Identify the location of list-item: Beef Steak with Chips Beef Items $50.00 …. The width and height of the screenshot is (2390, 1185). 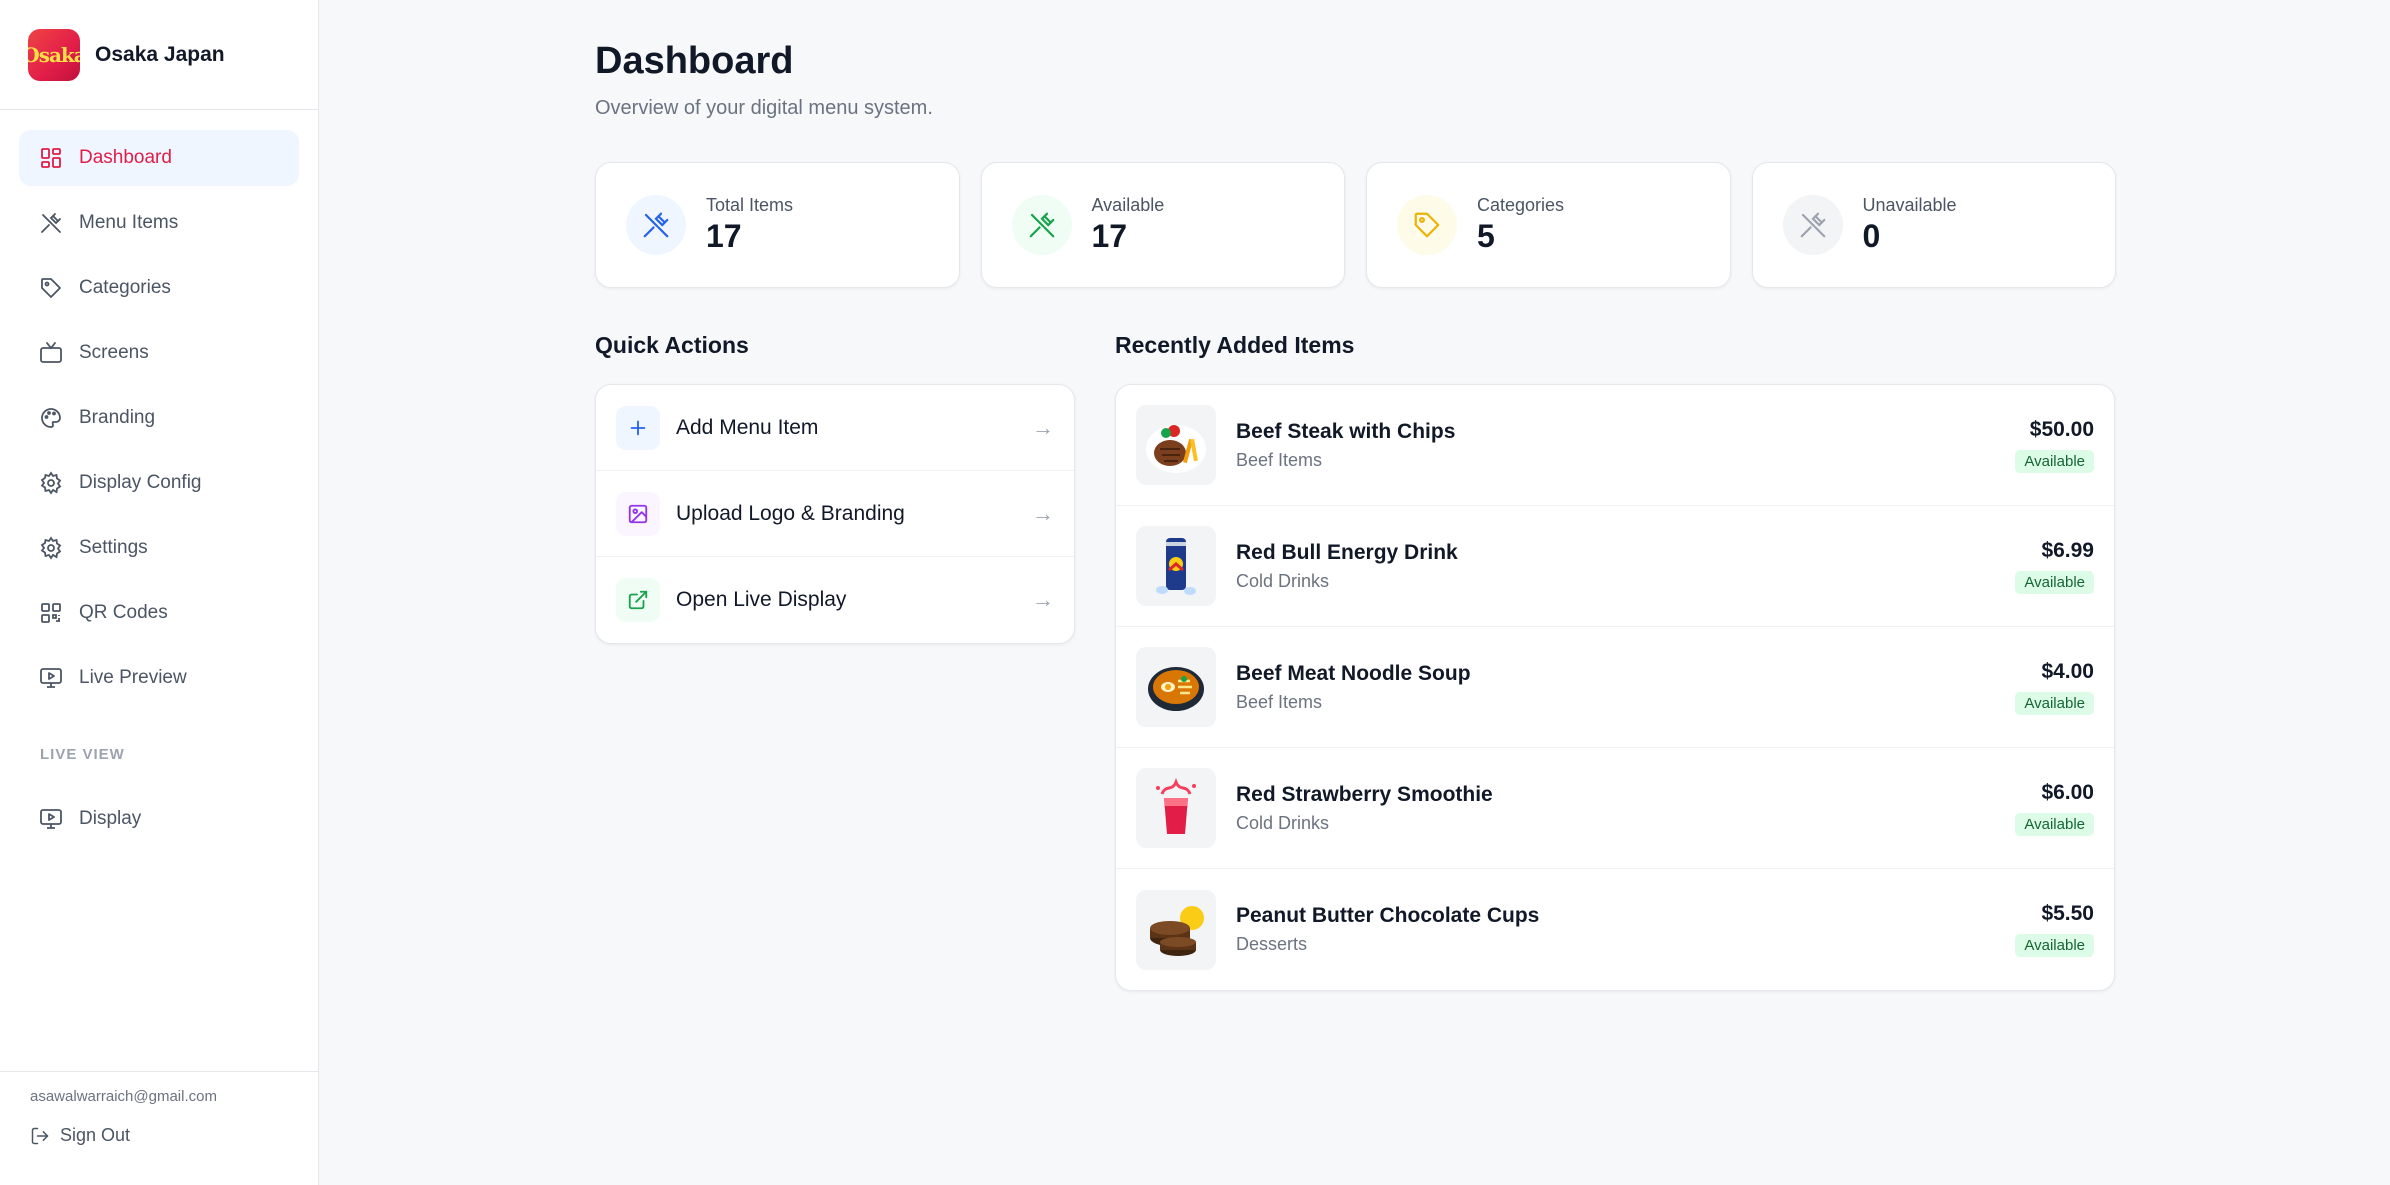
(1615, 445).